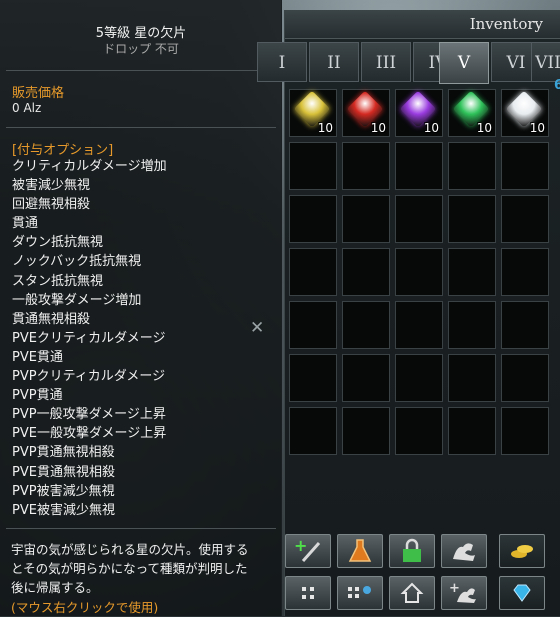  I want to click on home-icon, so click(412, 593).